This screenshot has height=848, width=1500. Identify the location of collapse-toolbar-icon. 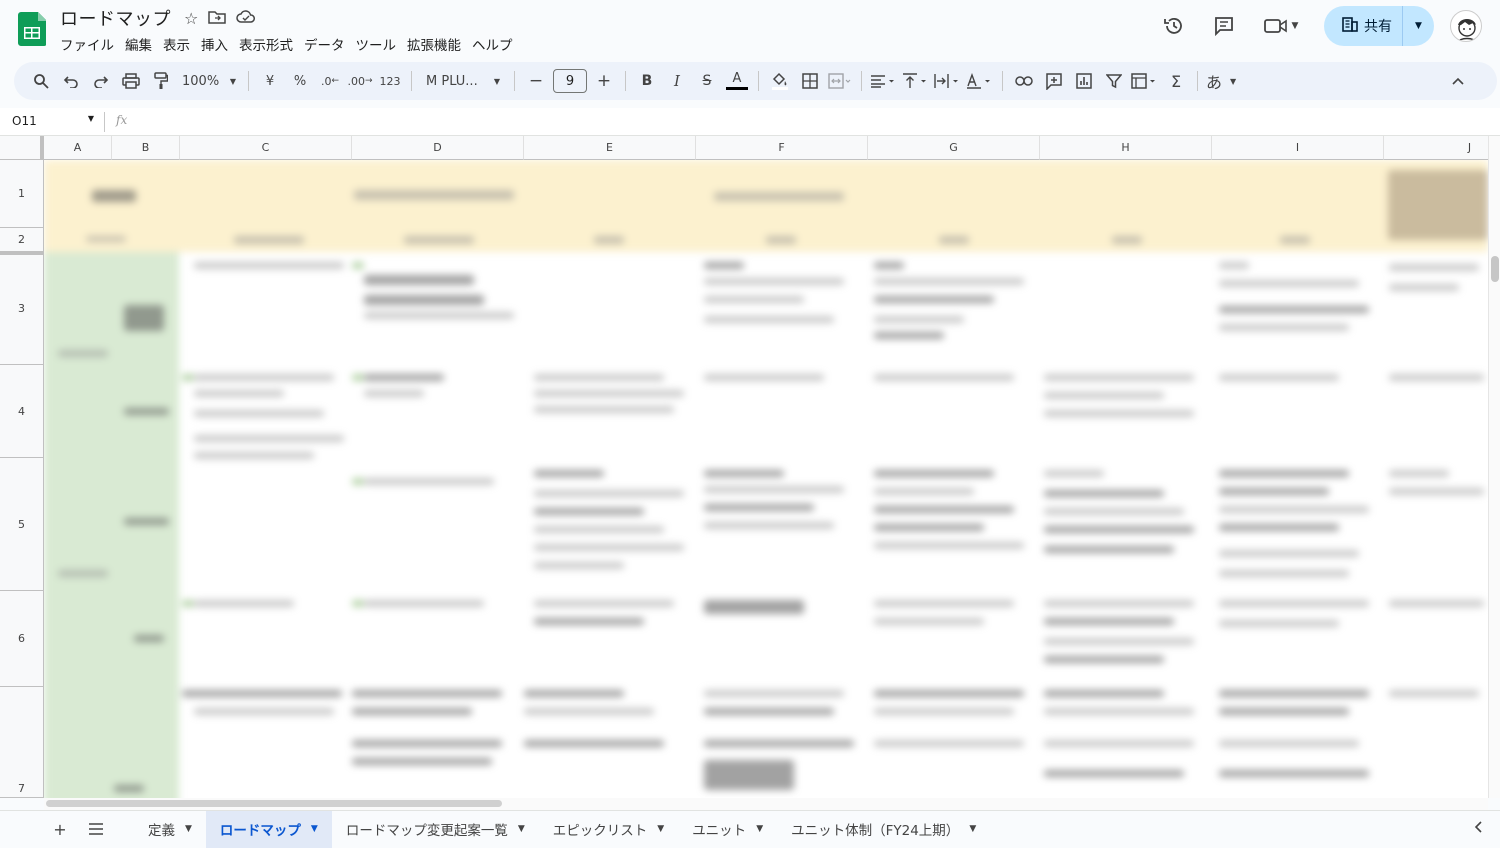
(1458, 81).